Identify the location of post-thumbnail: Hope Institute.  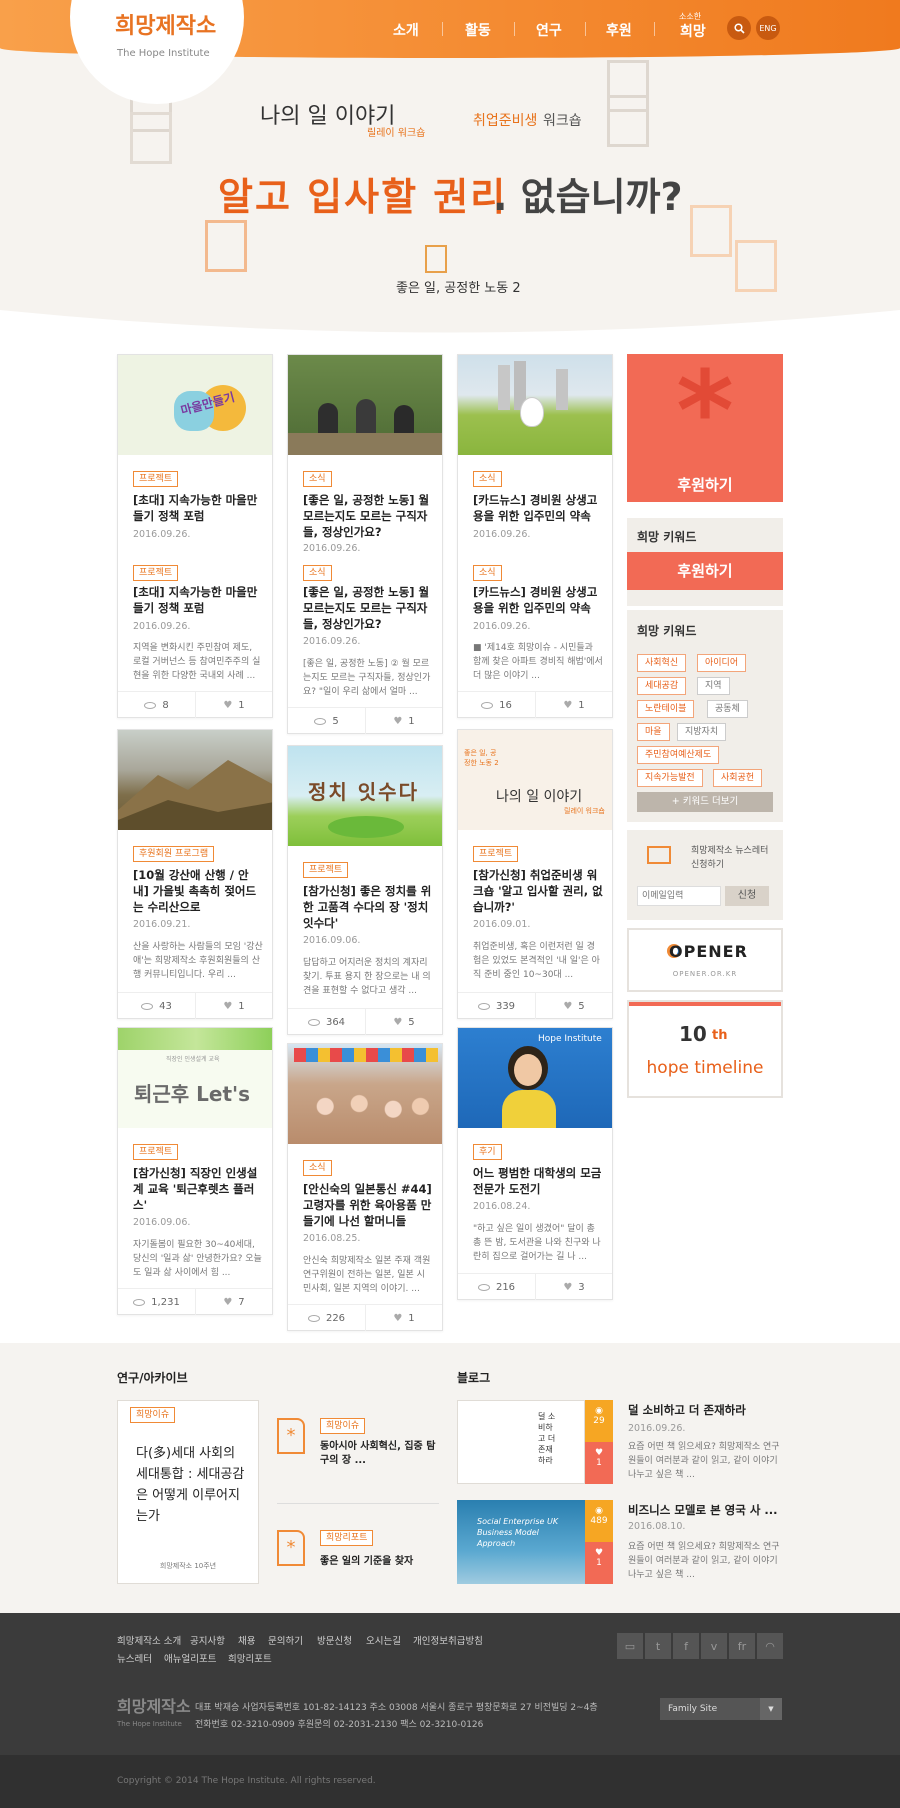
(535, 1078).